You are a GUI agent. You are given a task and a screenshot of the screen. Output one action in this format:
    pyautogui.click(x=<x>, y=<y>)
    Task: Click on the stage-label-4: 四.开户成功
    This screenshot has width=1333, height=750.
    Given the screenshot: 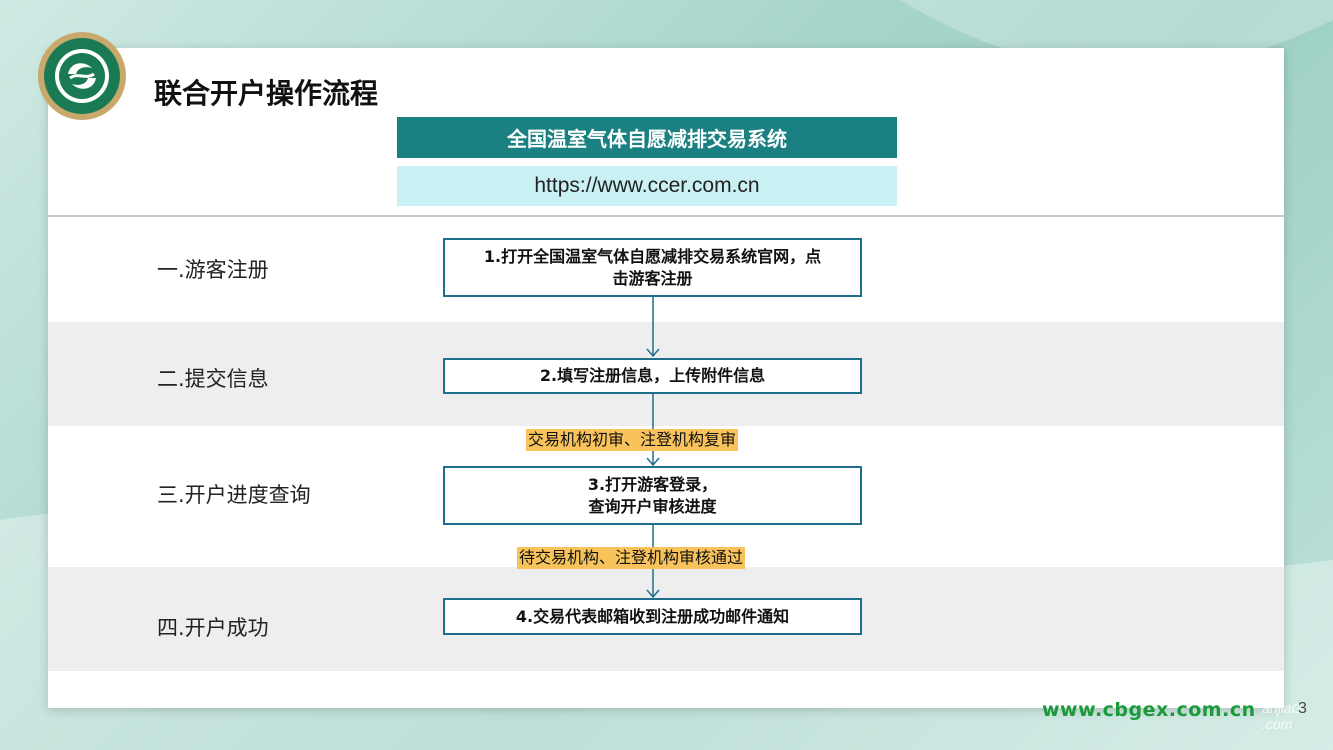 What is the action you would take?
    pyautogui.click(x=213, y=628)
    